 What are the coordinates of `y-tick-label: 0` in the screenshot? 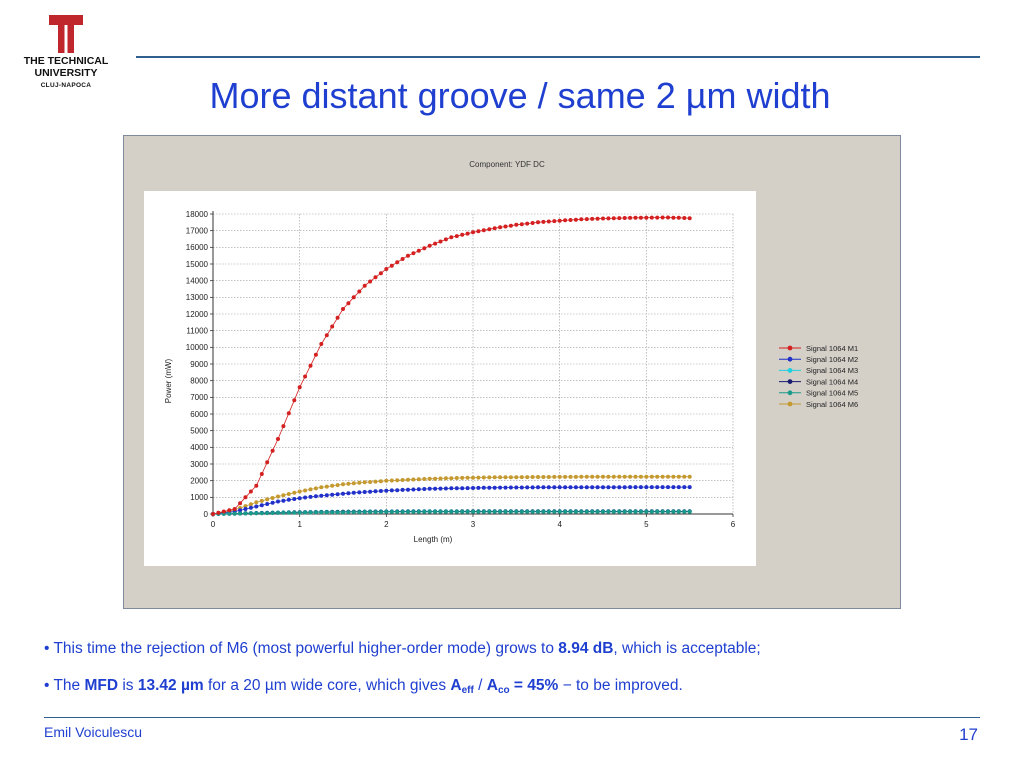 It's located at (206, 514).